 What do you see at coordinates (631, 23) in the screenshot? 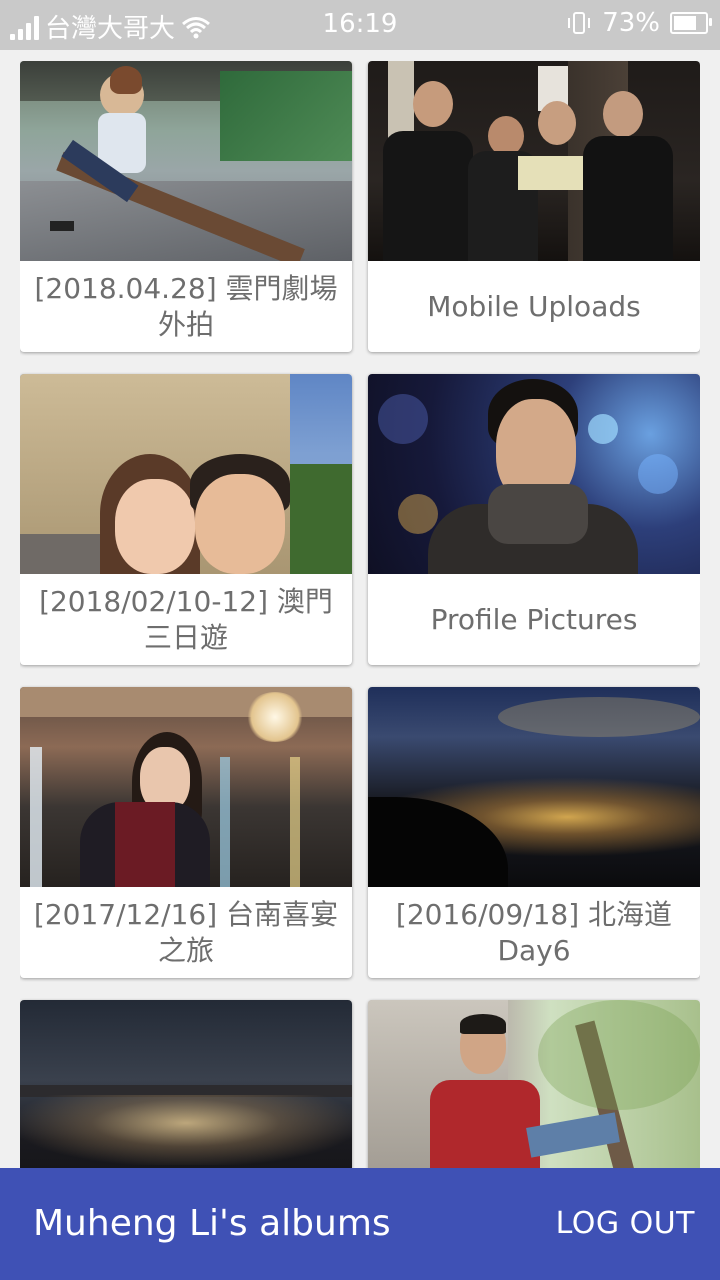
I see `battery-percent: 73%` at bounding box center [631, 23].